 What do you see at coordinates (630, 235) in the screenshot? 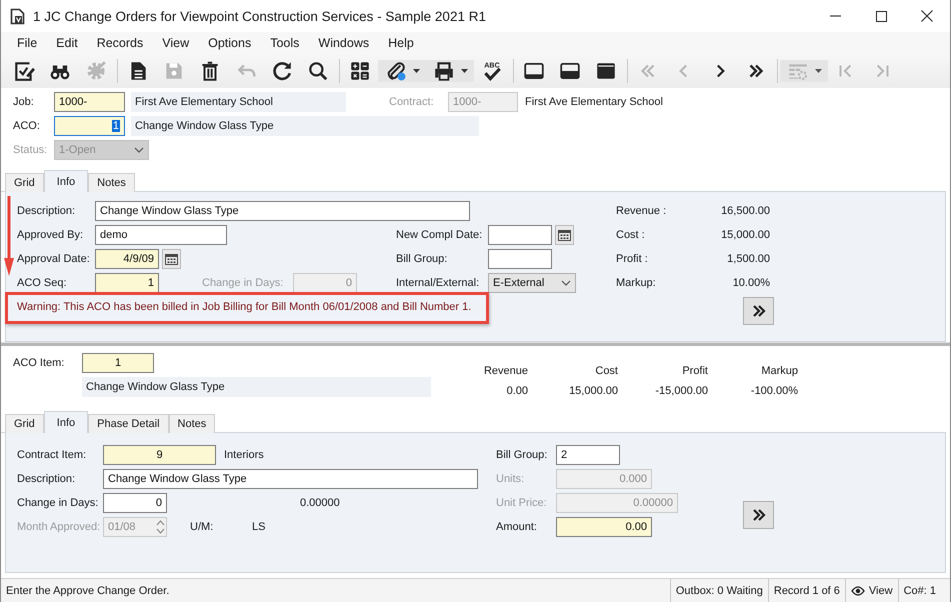
I see `total-label: Cost :` at bounding box center [630, 235].